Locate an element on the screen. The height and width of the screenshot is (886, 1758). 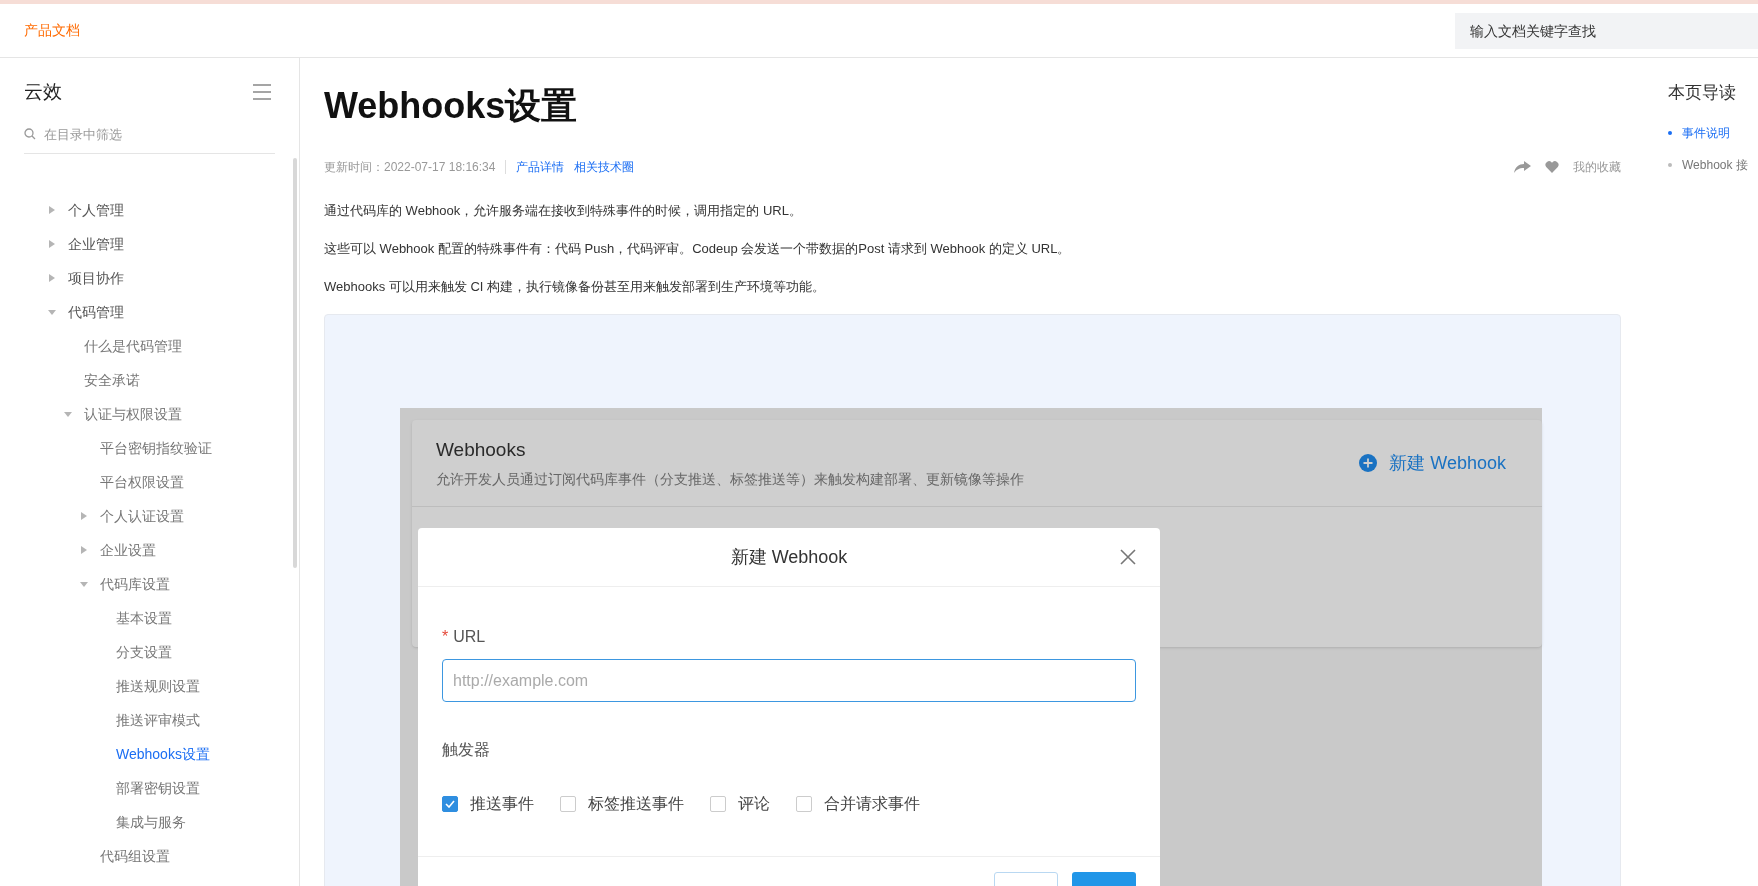
tree-item: 项目协作 is located at coordinates (96, 278).